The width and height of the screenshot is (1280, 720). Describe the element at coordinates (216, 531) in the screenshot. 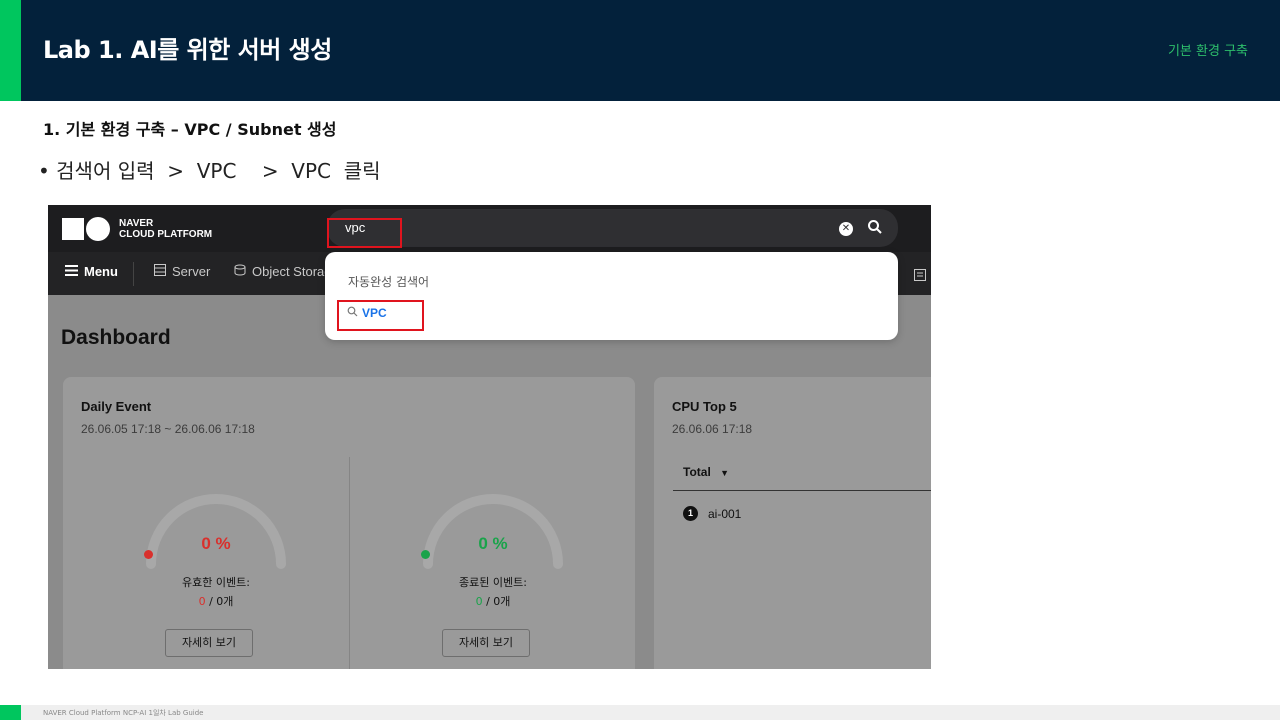

I see `valid-event-gauge-arc` at that location.